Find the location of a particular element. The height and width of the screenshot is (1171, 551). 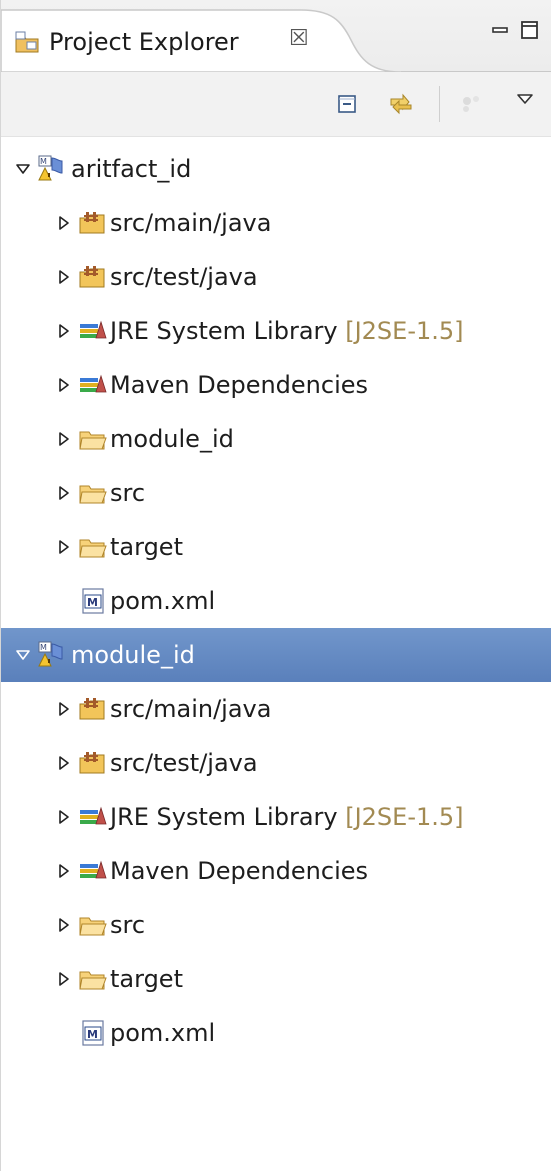

toolbar-separator is located at coordinates (439, 104).